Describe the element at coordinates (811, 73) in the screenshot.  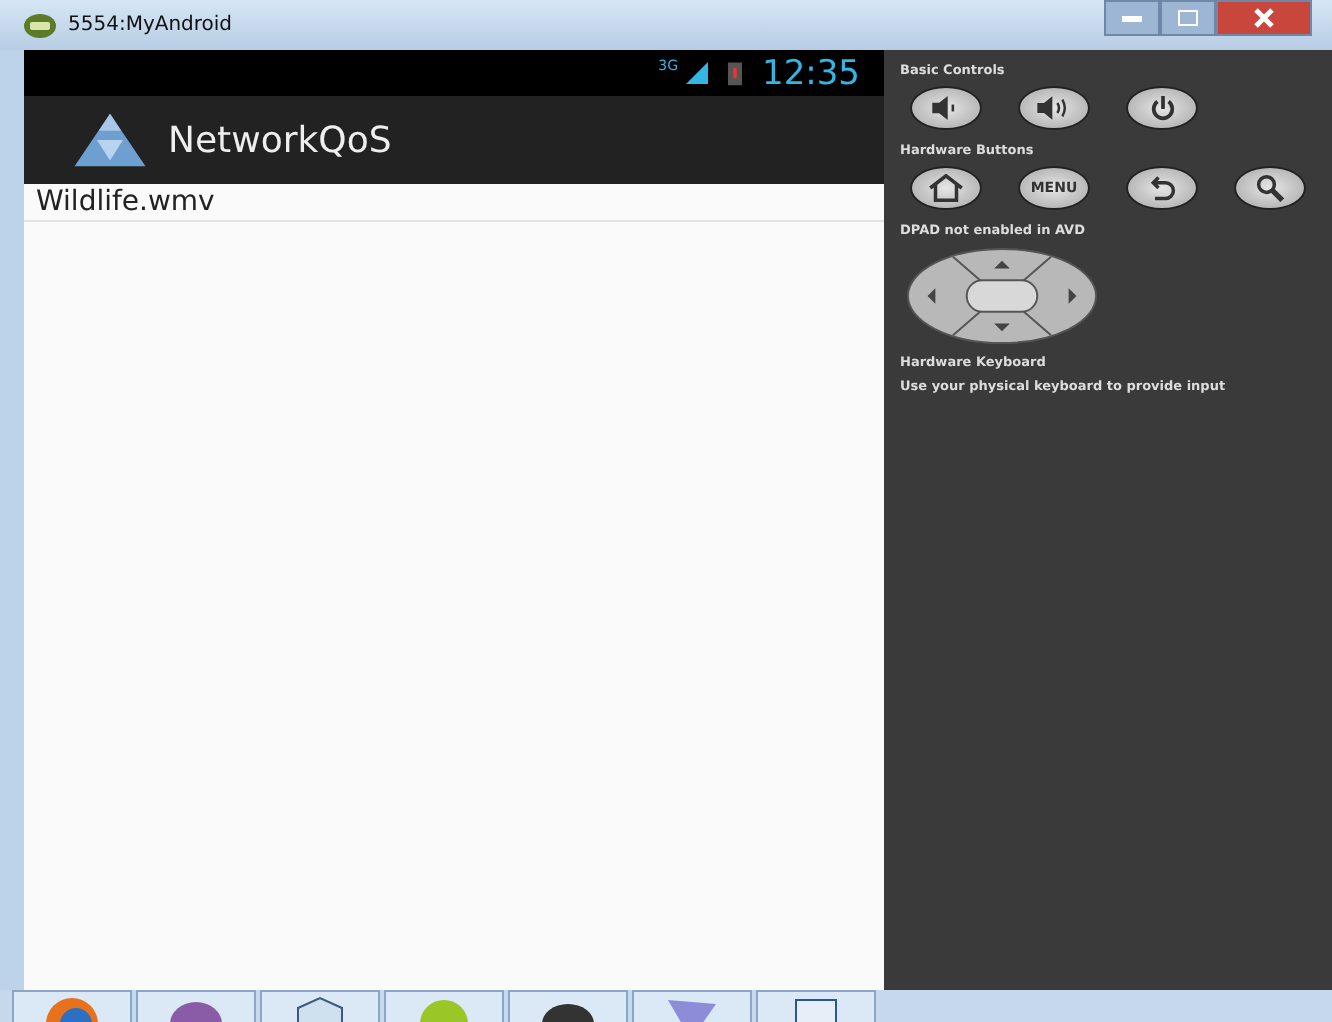
I see `clock: 12:35` at that location.